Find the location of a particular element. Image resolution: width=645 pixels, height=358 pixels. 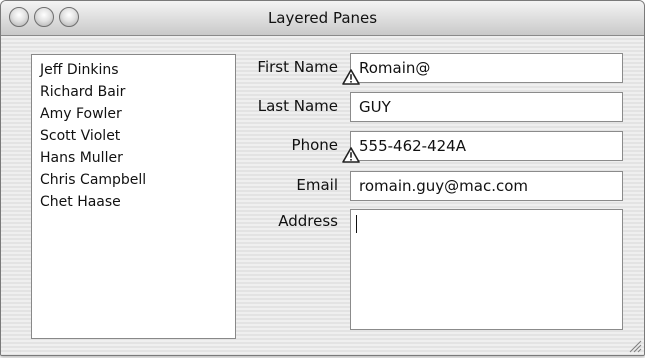

last-name-field: GUY is located at coordinates (486, 107).